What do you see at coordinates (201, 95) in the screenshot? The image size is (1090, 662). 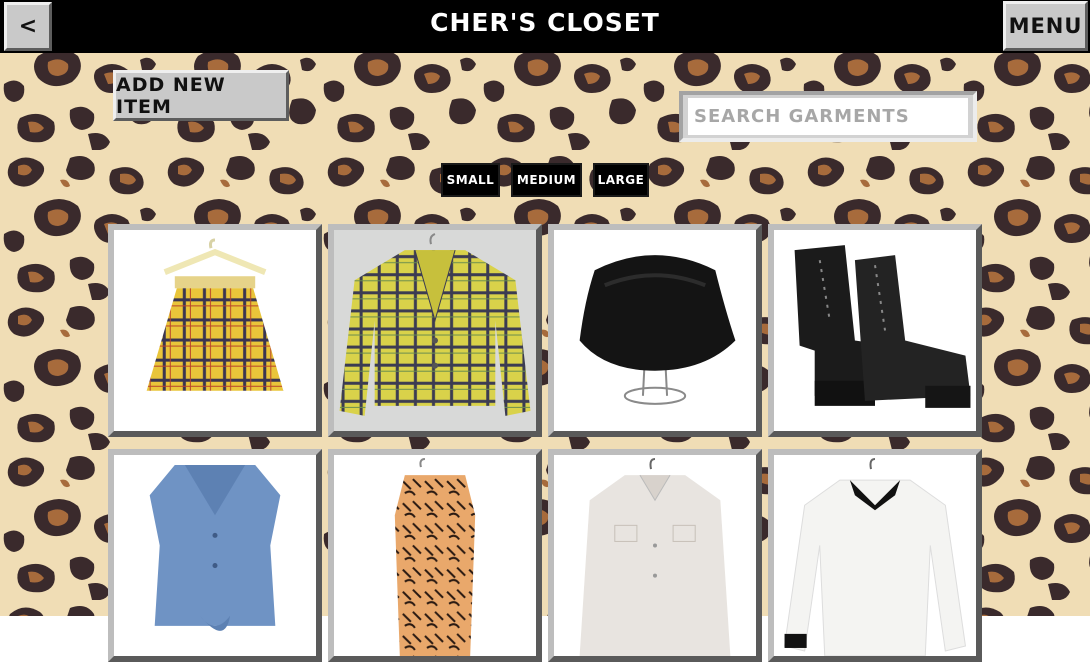 I see `add-new-item-button: ADD NEW ITEM` at bounding box center [201, 95].